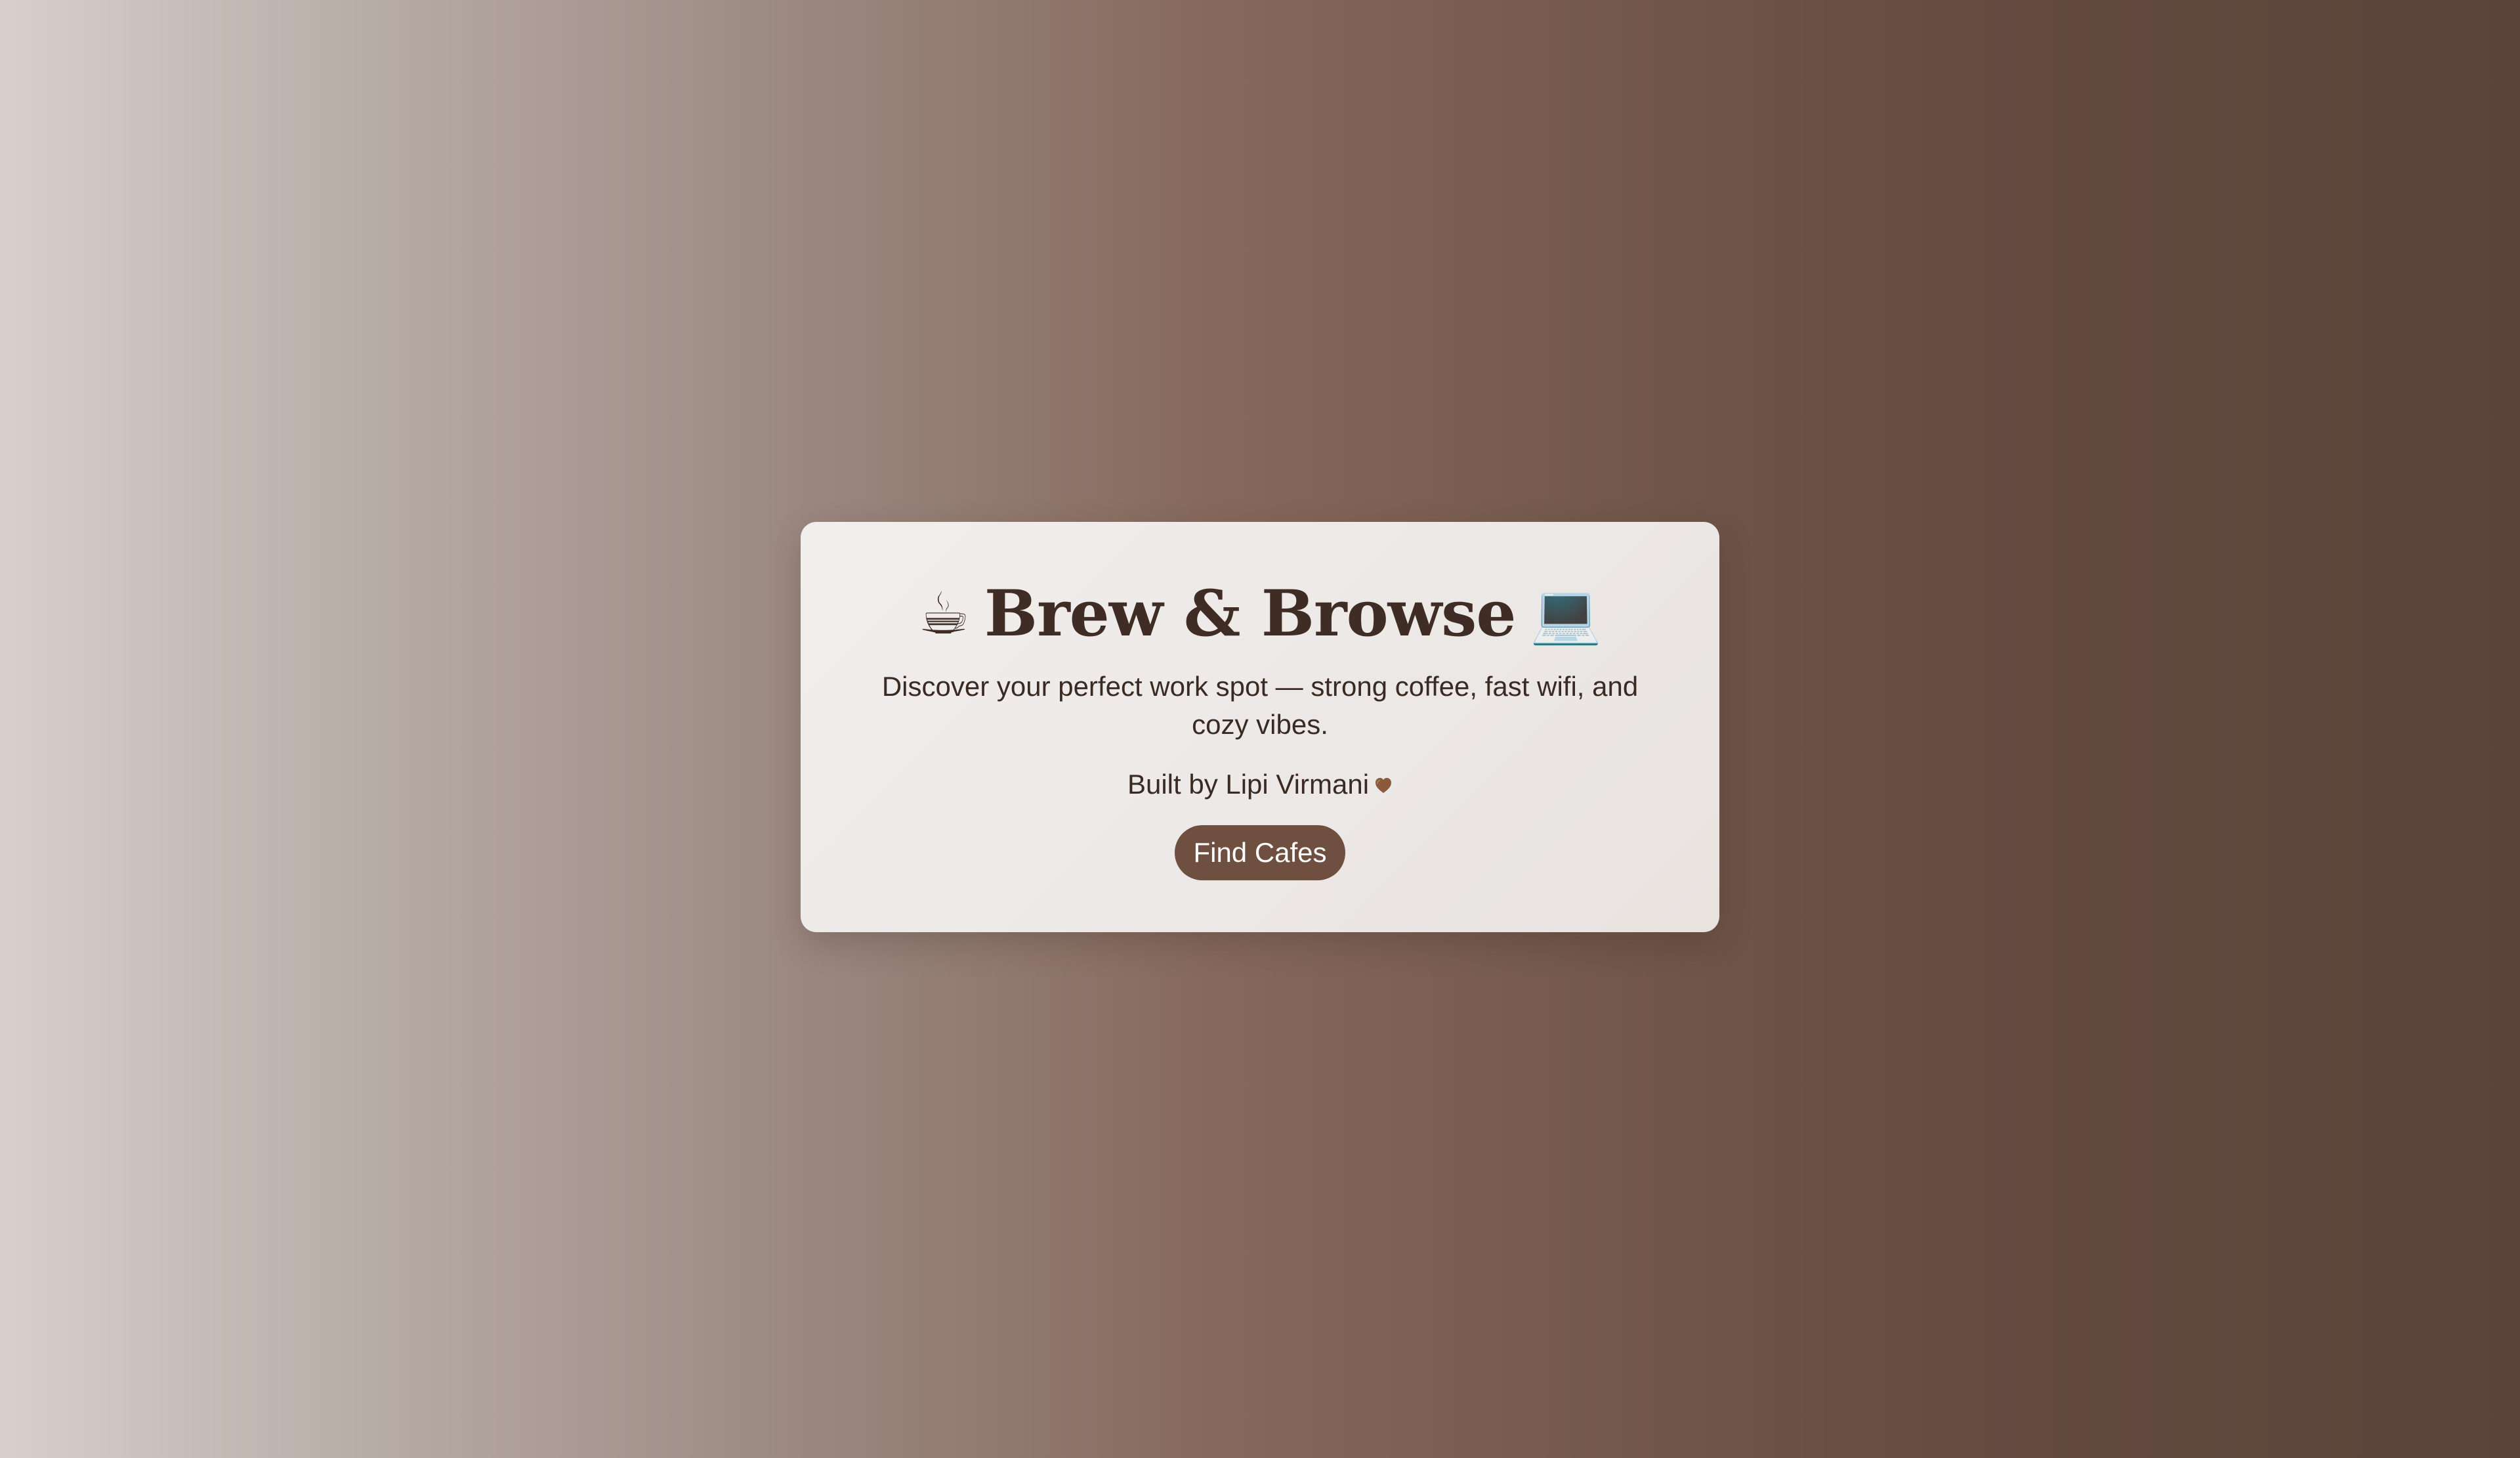  I want to click on laptop-icon: 💻, so click(1566, 613).